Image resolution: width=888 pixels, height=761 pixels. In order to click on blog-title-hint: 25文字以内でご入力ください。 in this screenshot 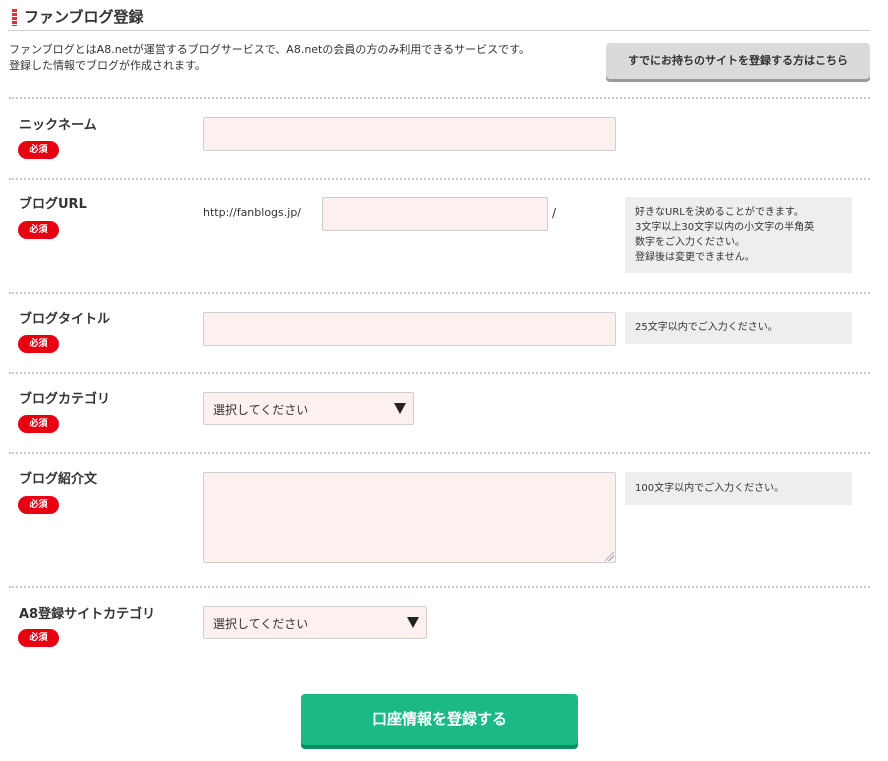, I will do `click(738, 328)`.